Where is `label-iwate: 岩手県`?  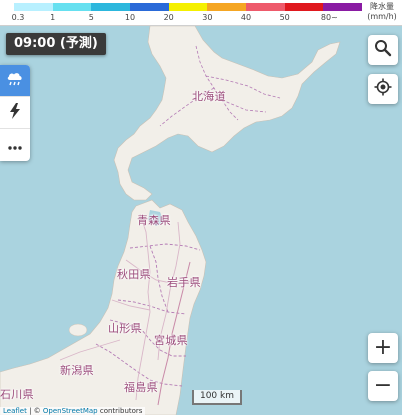 label-iwate: 岩手県 is located at coordinates (184, 282).